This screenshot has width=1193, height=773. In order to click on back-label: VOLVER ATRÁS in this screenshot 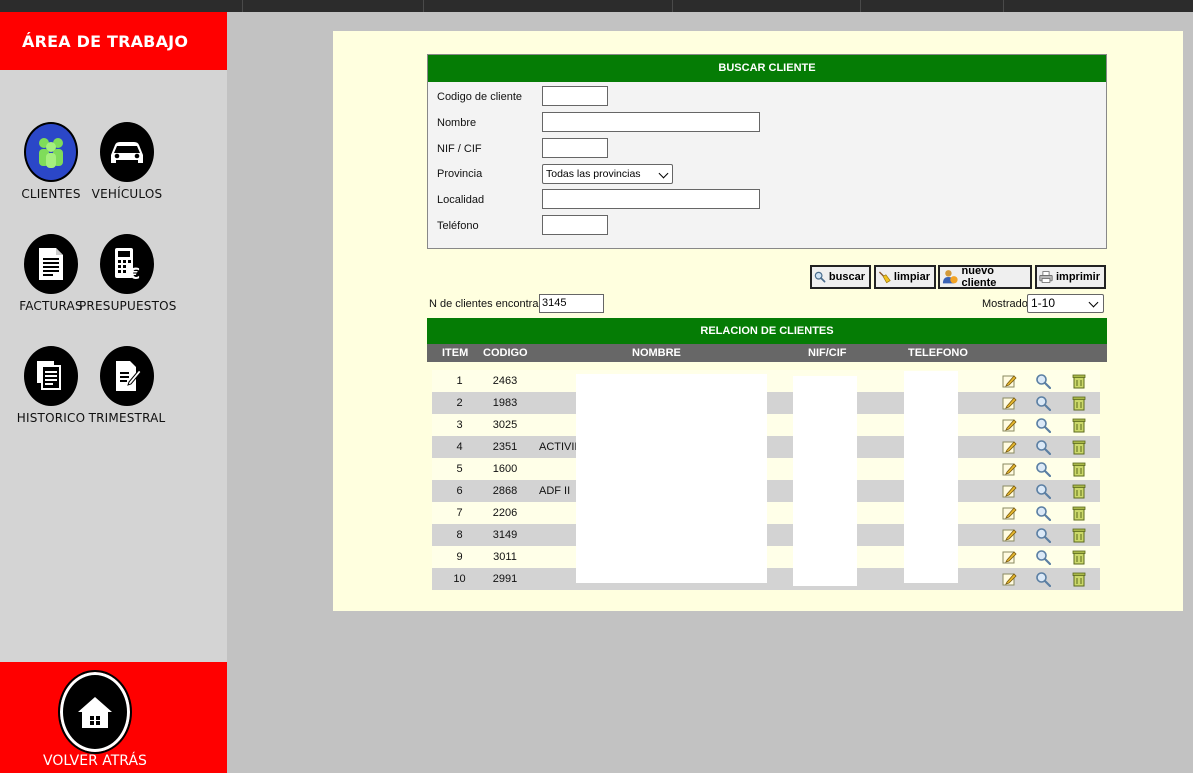, I will do `click(95, 761)`.